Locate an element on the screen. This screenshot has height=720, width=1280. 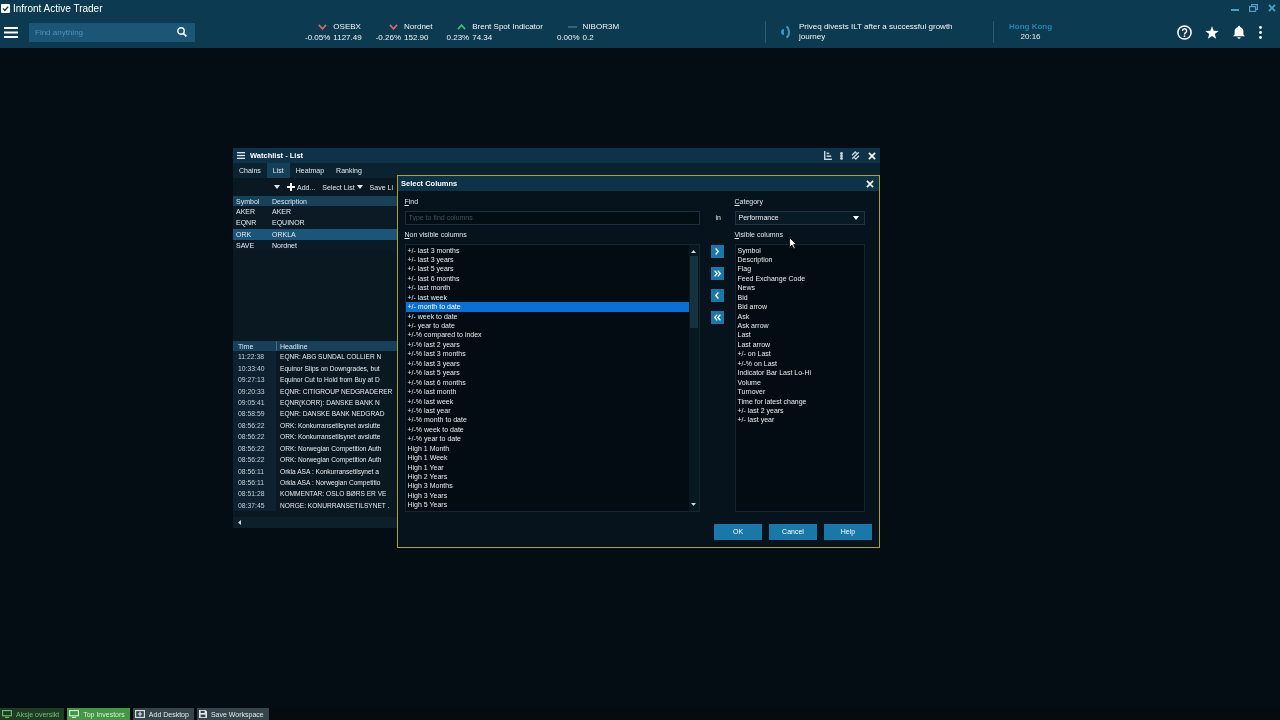
ticker-change: -0.26% is located at coordinates (388, 37).